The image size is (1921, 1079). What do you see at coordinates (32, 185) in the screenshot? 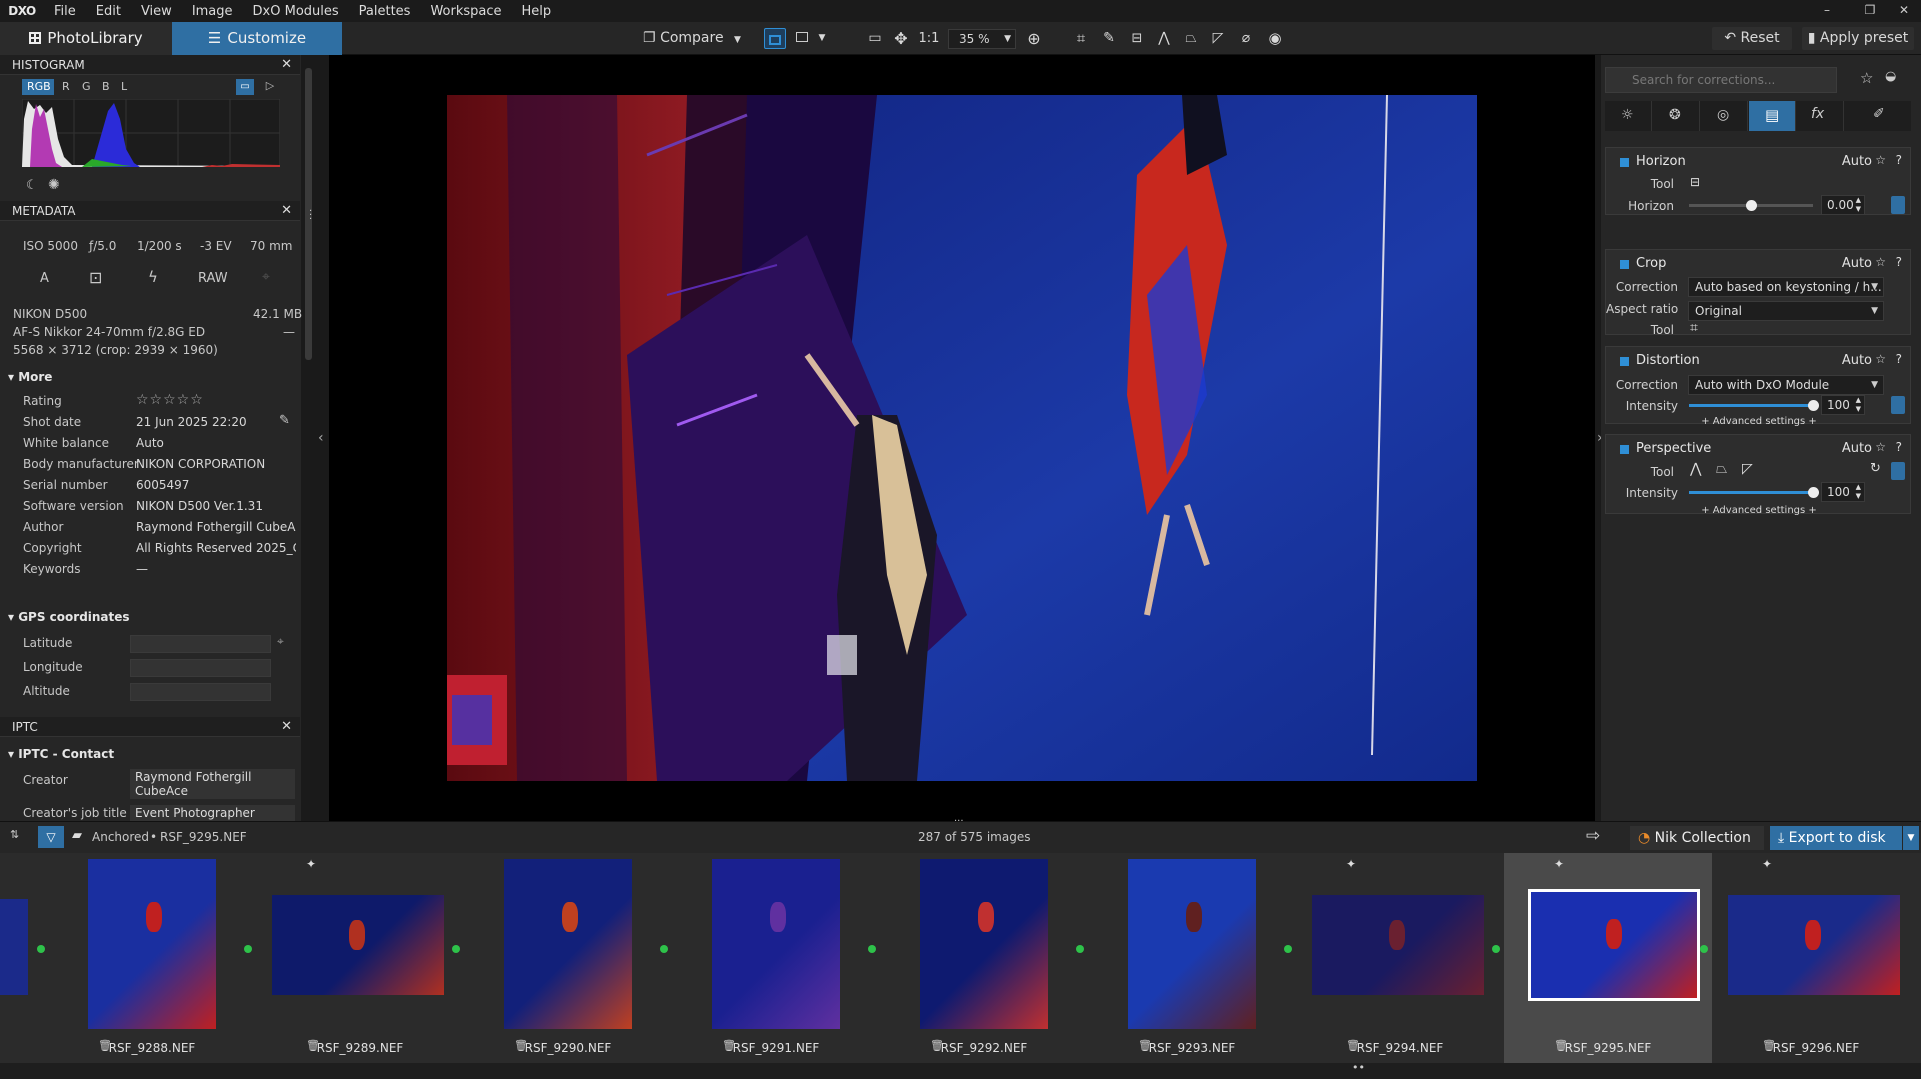
I see `shadow-clip-icon: ☾` at bounding box center [32, 185].